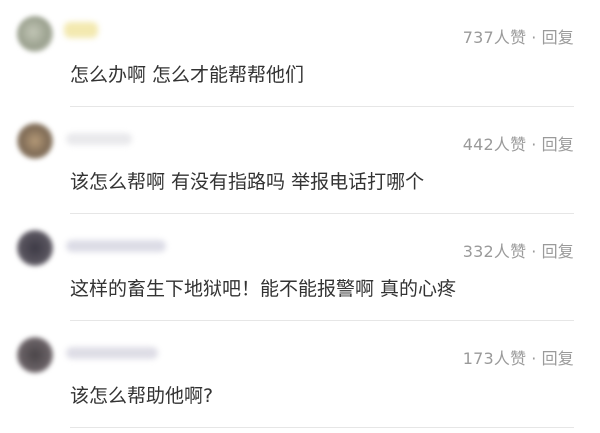  I want to click on comment-meta: 332人赞 · 回复, so click(518, 250).